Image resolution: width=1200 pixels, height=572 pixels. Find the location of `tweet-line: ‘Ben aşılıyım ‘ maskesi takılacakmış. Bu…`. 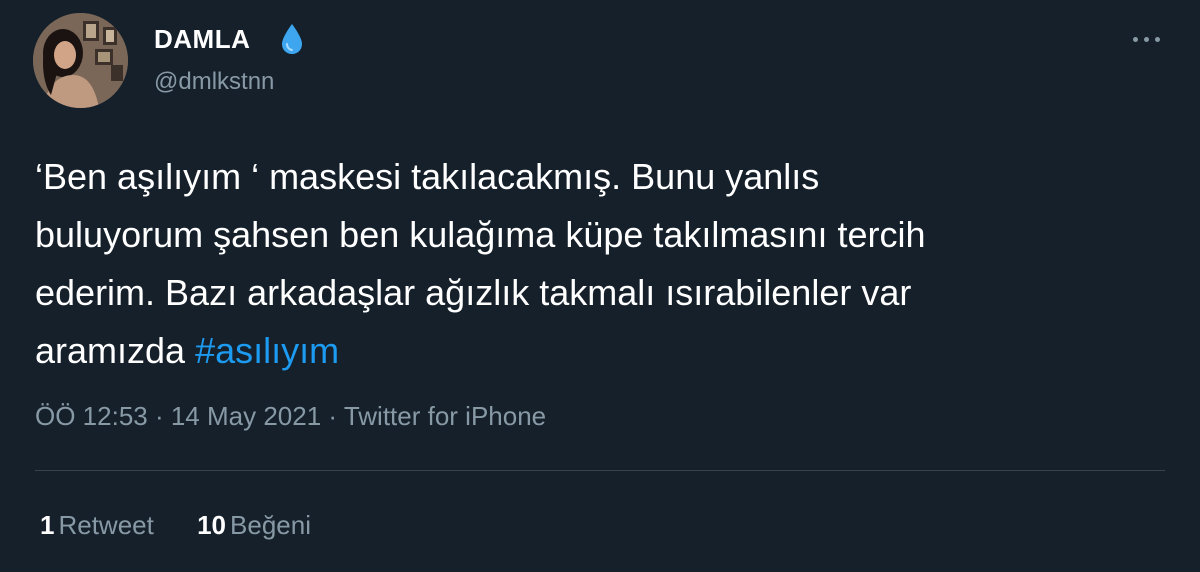

tweet-line: ‘Ben aşılıyım ‘ maskesi takılacakmış. Bu… is located at coordinates (427, 176).